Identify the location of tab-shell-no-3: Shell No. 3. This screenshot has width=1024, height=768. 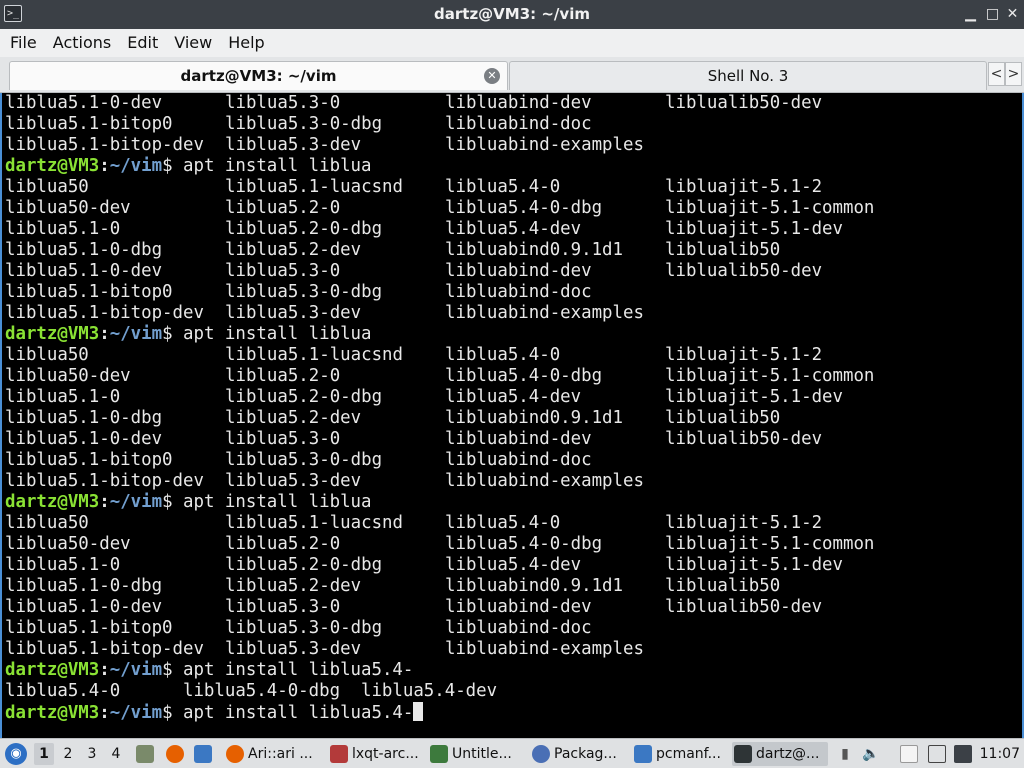
(748, 75).